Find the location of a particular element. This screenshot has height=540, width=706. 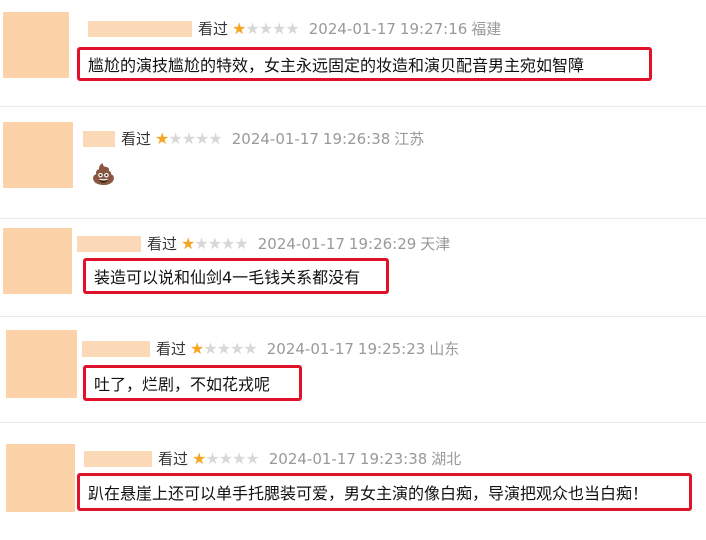

review-location: 山东 is located at coordinates (444, 349).